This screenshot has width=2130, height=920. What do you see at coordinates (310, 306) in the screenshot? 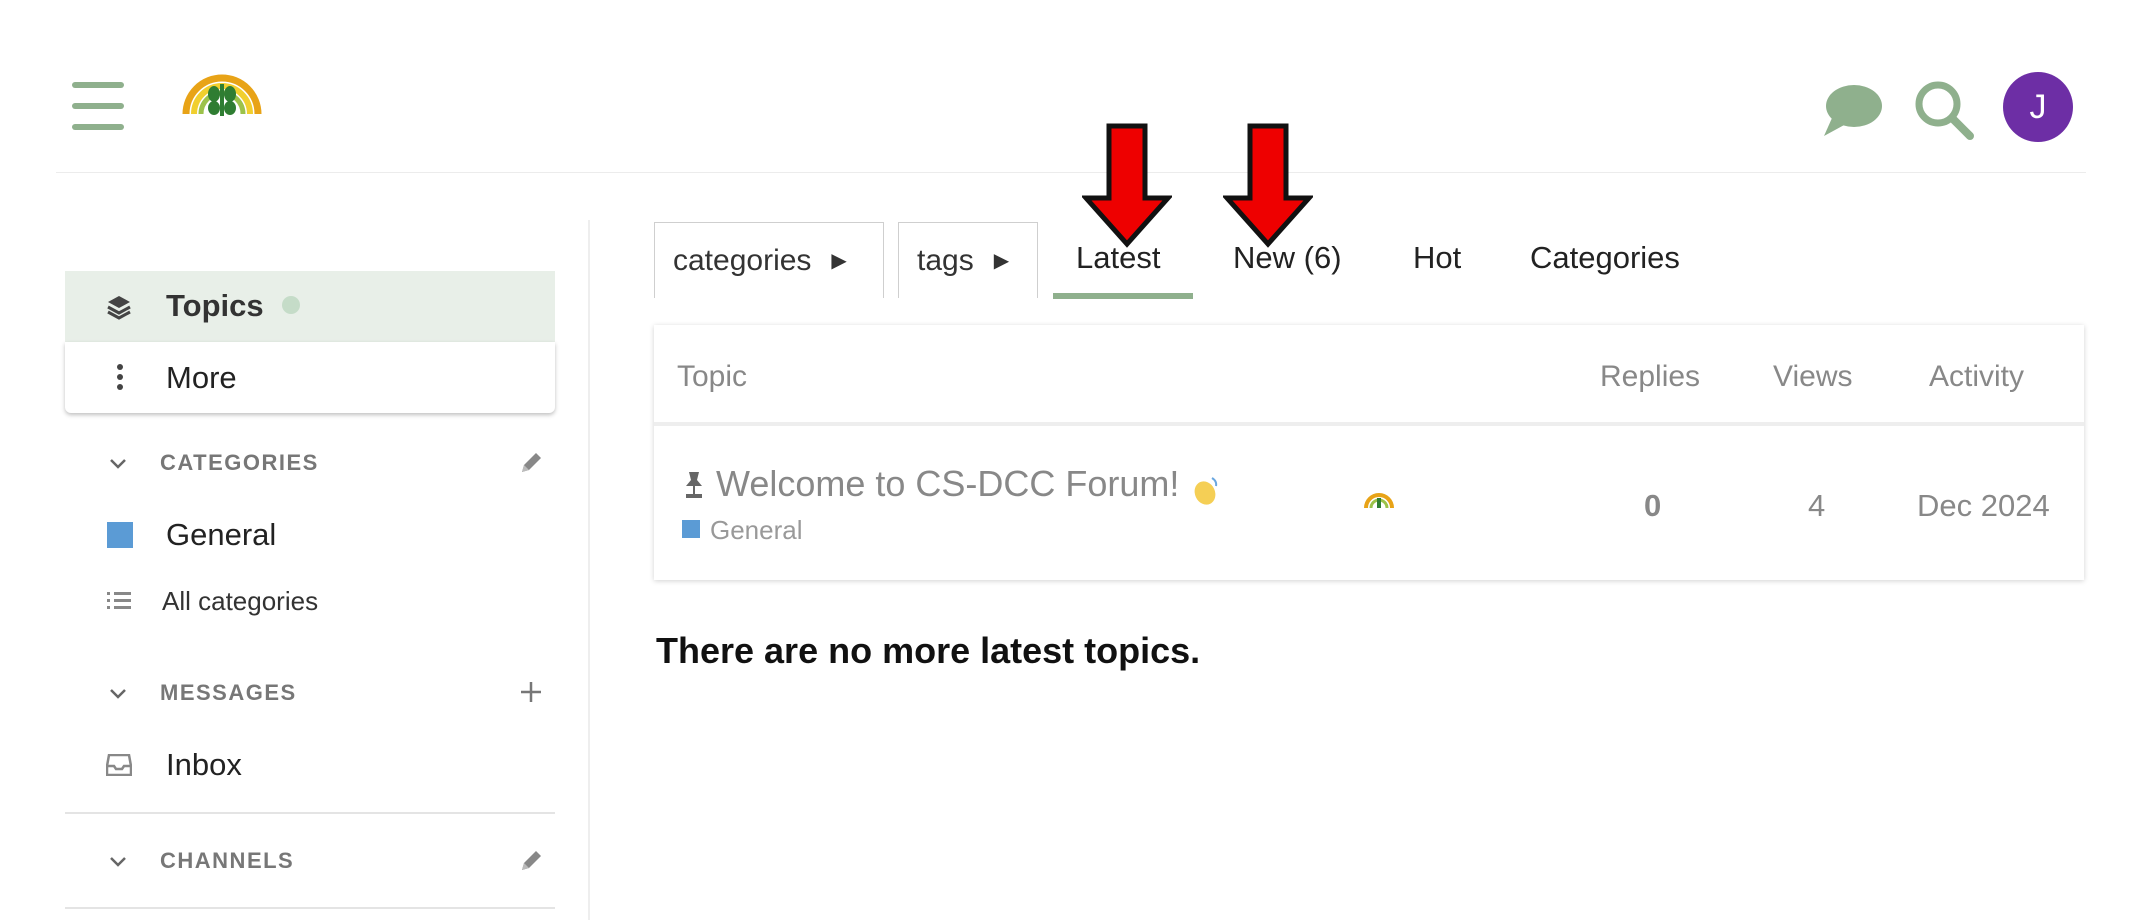
I see `sidebar-item-topics` at bounding box center [310, 306].